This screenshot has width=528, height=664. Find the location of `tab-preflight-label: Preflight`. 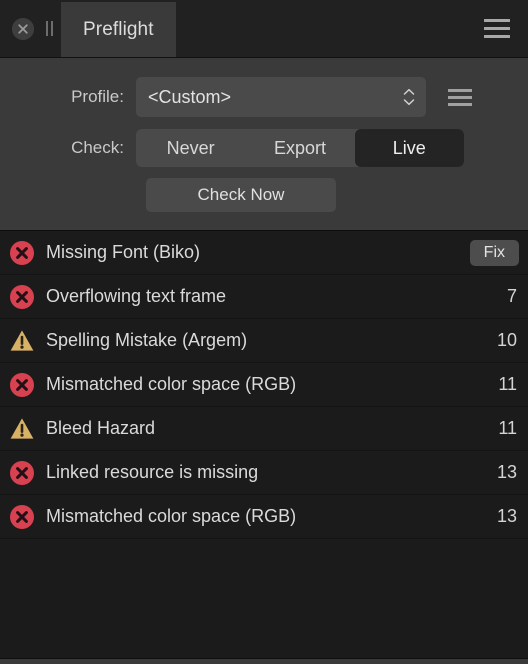

tab-preflight-label: Preflight is located at coordinates (118, 29).